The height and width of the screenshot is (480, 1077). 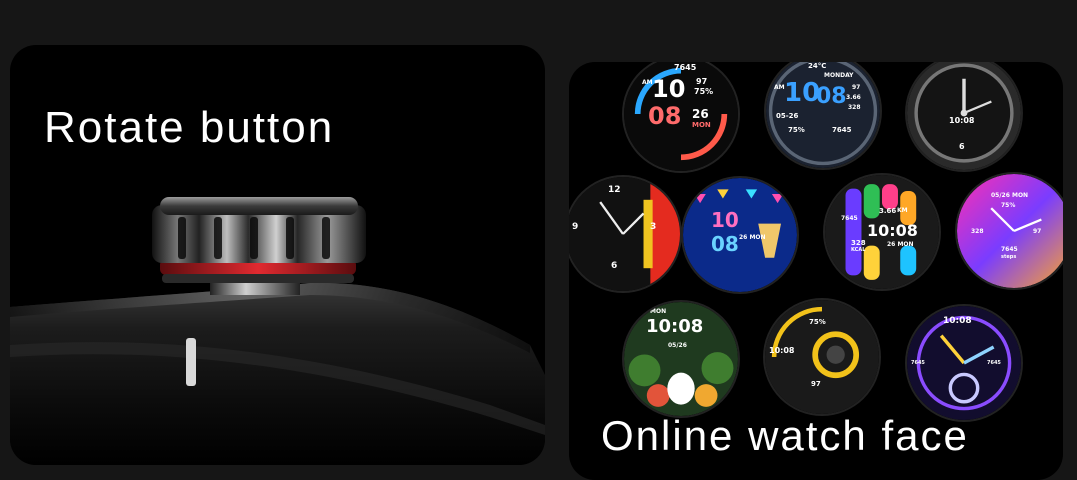 I want to click on face-1-battery: 75%, so click(x=704, y=91).